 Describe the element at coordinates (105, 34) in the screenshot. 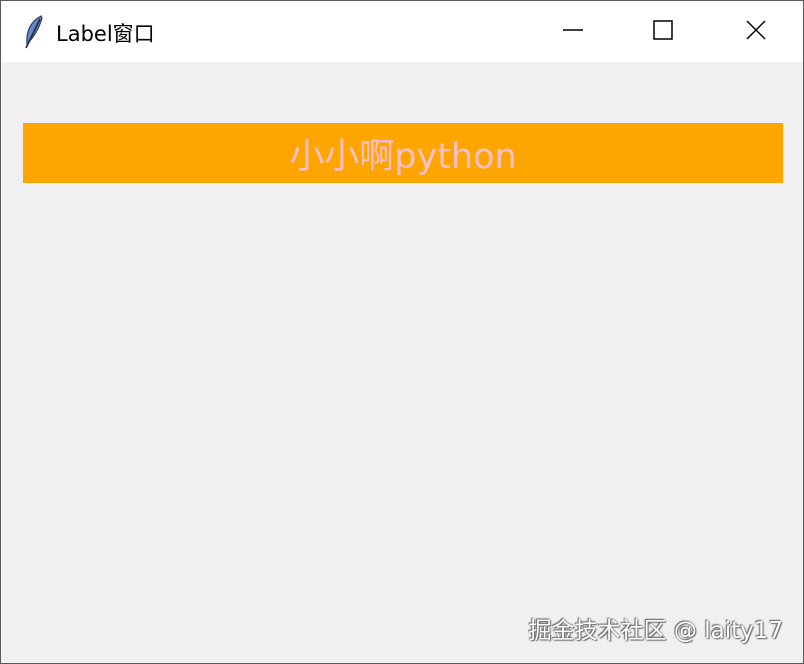

I see `window-title: Label窗口` at that location.